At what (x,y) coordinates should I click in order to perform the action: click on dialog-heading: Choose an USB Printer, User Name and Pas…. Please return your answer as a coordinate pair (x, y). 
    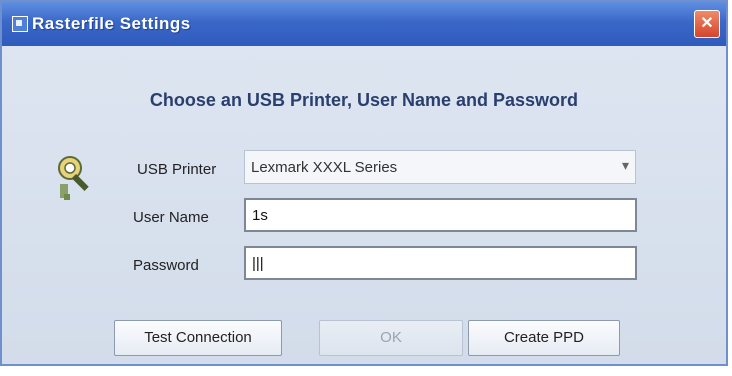
    Looking at the image, I should click on (364, 100).